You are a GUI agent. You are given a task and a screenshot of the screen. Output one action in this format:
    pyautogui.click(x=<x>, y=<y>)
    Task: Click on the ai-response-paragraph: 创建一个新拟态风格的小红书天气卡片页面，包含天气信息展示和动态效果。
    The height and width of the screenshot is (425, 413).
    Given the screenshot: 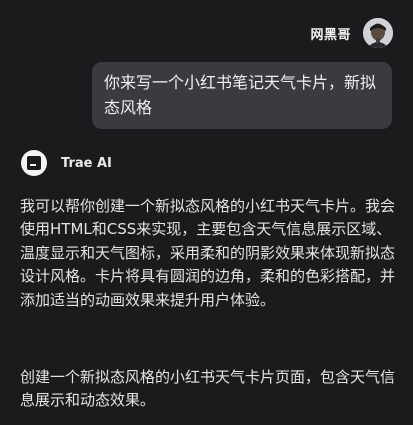 What is the action you would take?
    pyautogui.click(x=208, y=389)
    